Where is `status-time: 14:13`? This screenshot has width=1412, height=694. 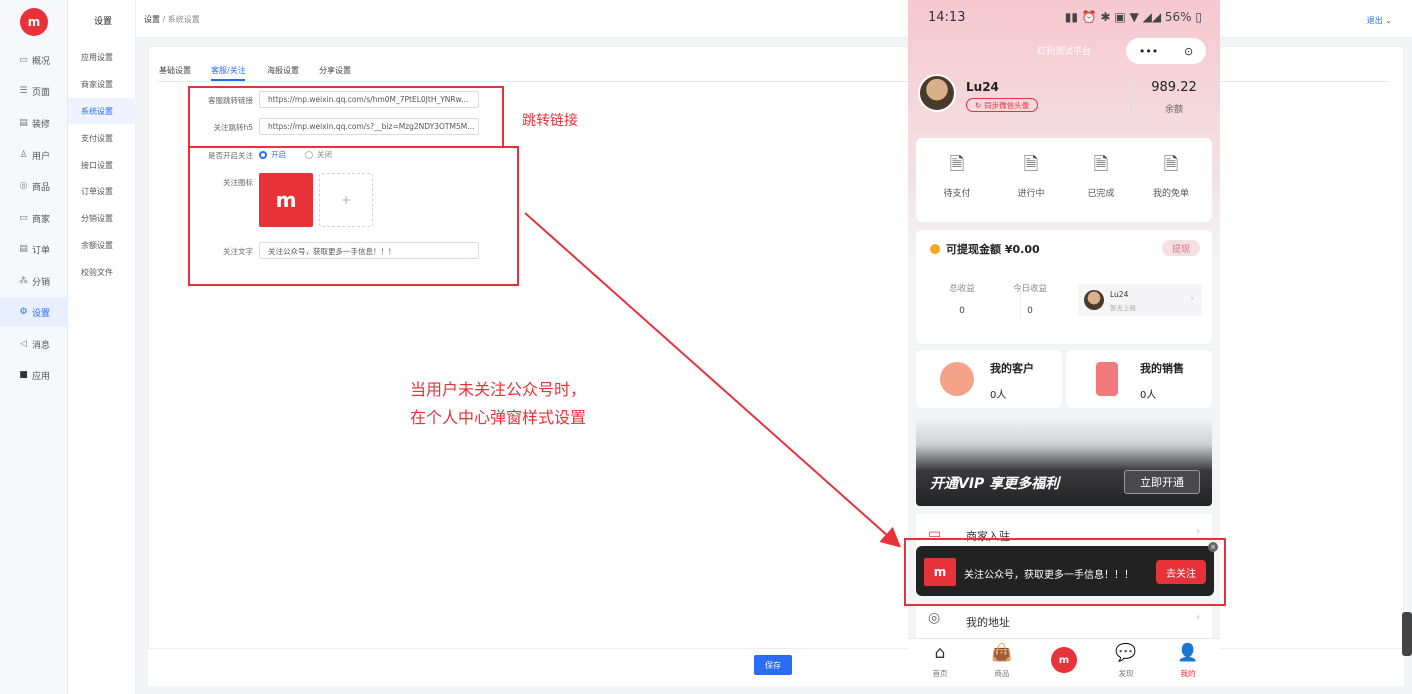
status-time: 14:13 is located at coordinates (947, 17).